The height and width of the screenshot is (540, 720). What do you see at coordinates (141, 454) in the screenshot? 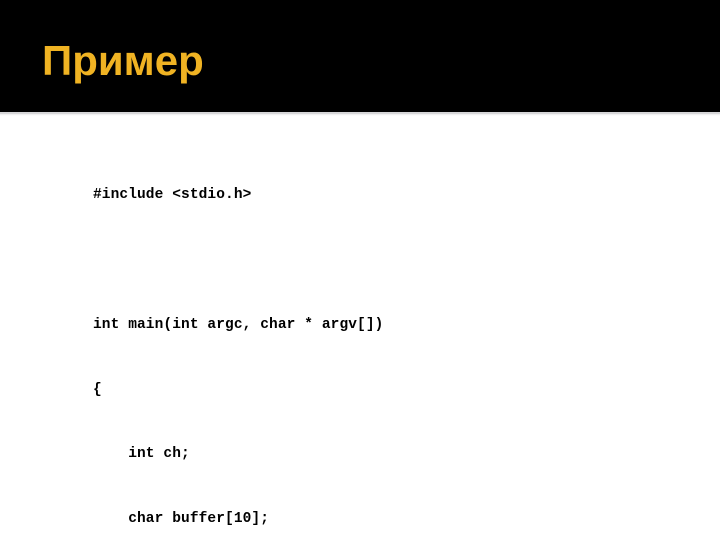
I see `code-line: int ch;` at bounding box center [141, 454].